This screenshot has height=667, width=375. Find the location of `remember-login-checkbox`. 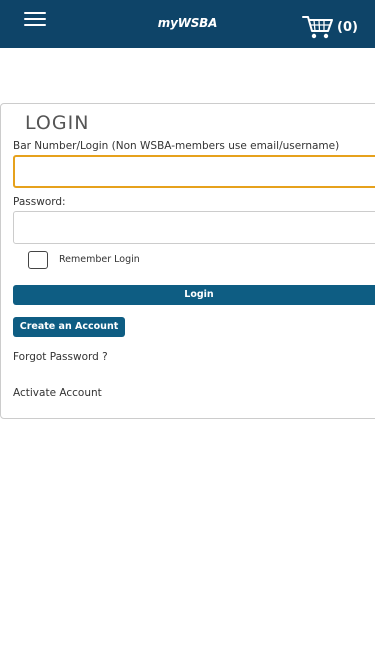

remember-login-checkbox is located at coordinates (38, 260).